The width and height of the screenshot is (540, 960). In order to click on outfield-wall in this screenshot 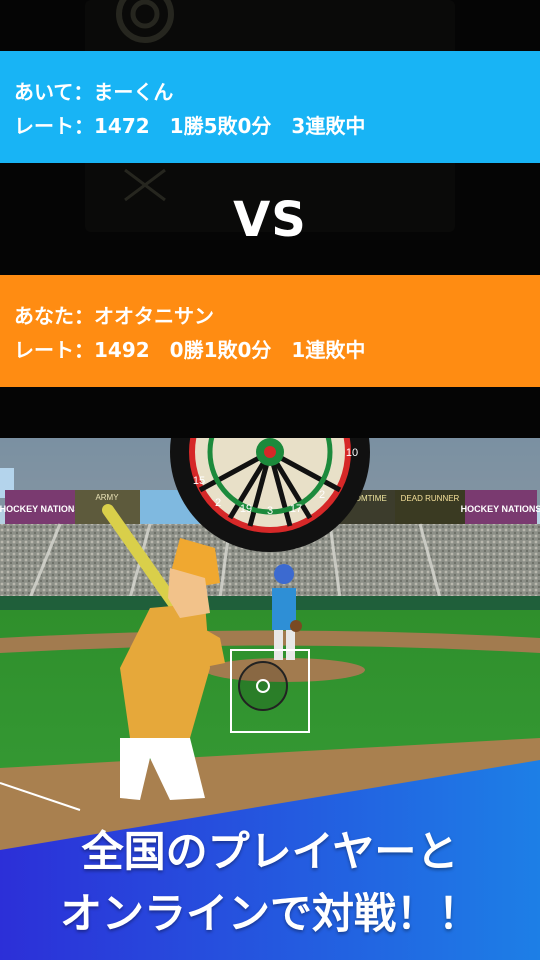, I will do `click(270, 603)`.